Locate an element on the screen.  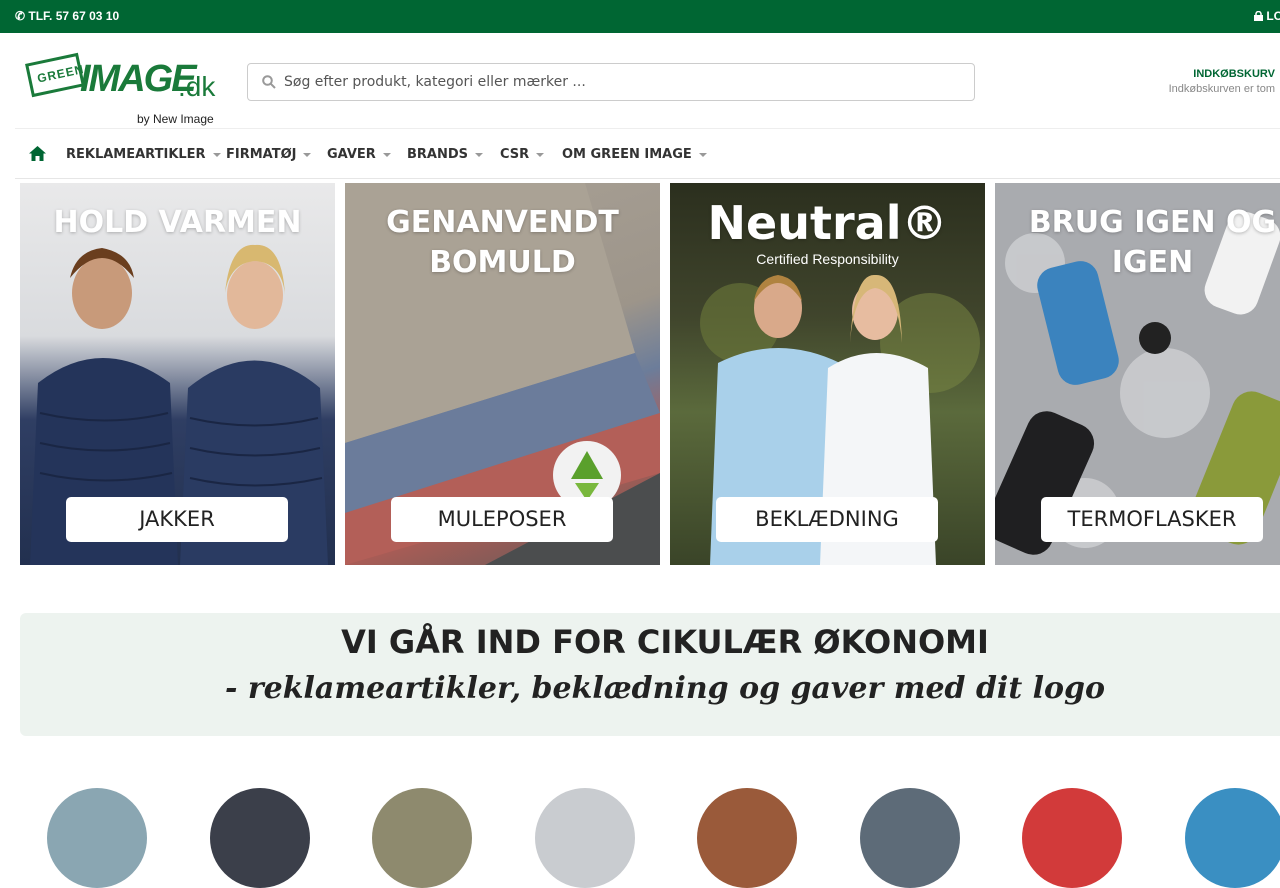
tile-headline: Neutral® is located at coordinates (827, 223).